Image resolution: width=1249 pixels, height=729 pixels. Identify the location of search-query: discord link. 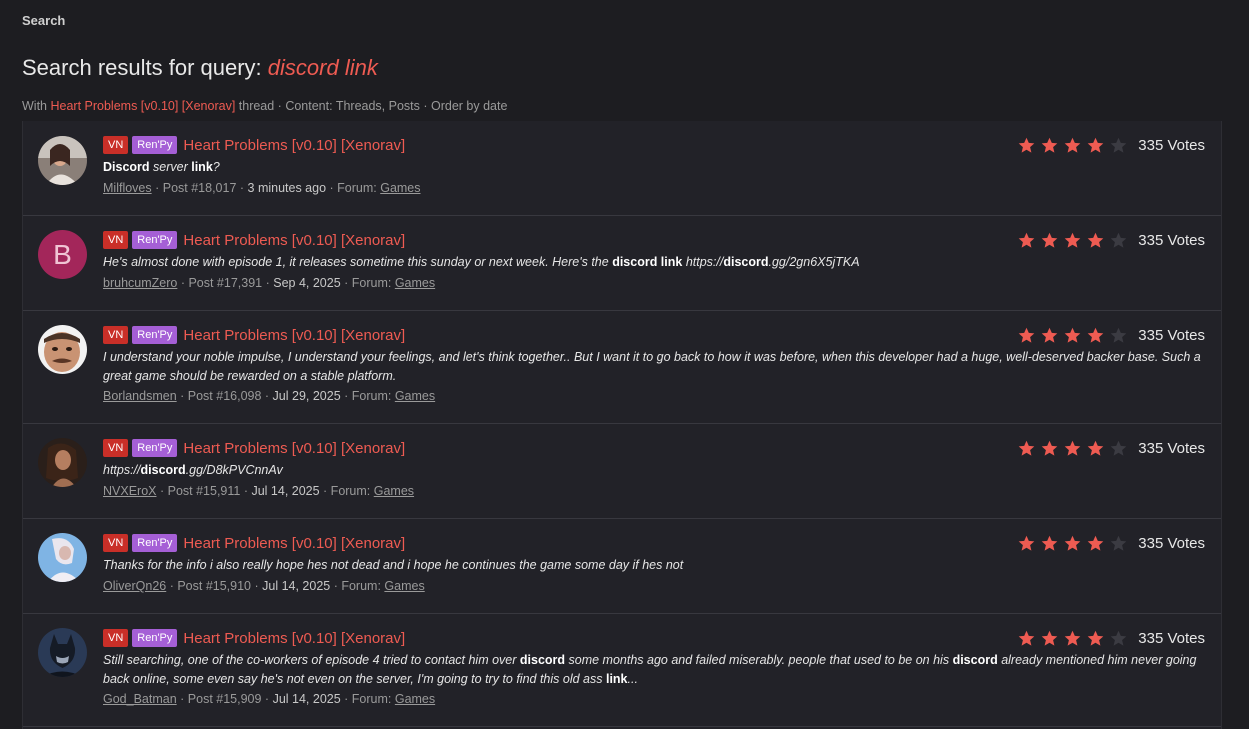
(322, 67).